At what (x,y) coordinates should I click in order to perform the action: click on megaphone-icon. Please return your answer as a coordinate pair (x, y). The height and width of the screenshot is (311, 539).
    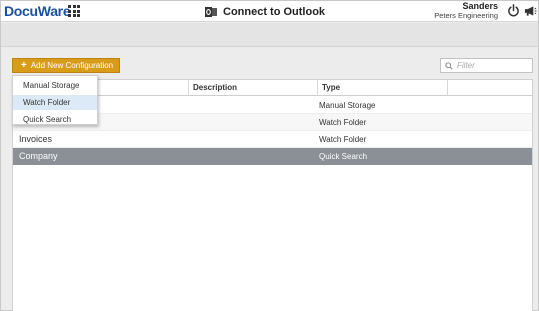
    Looking at the image, I should click on (530, 11).